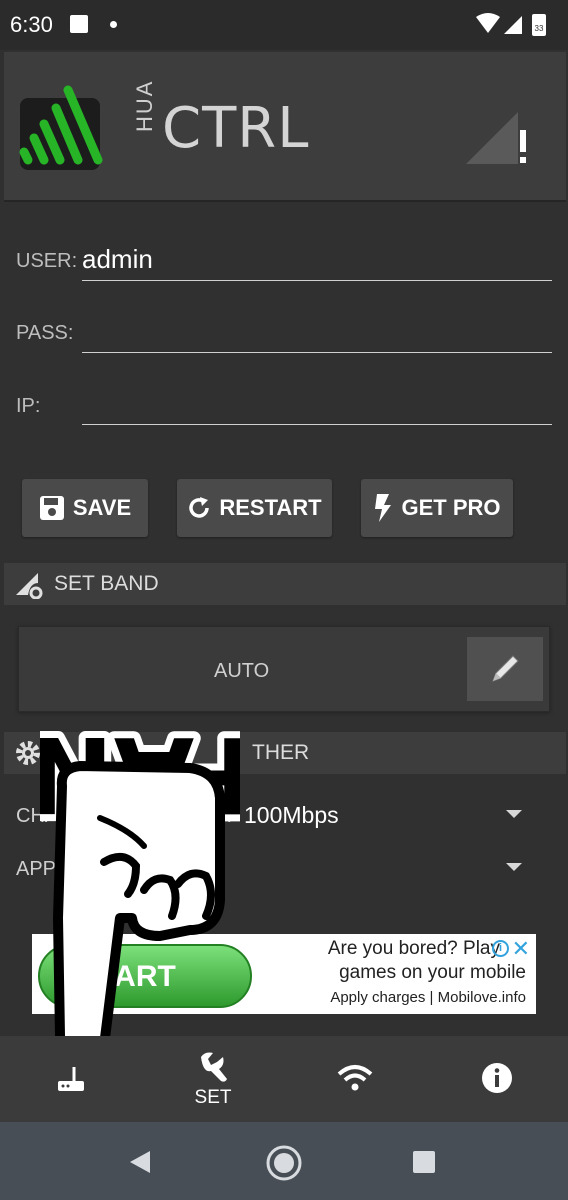 The height and width of the screenshot is (1200, 568). Describe the element at coordinates (28, 406) in the screenshot. I see `ip-label: IP:` at that location.